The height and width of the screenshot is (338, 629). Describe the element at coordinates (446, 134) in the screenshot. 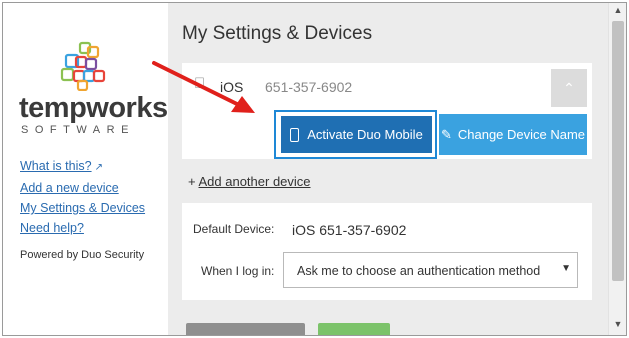

I see `pencil-icon: ✎` at that location.